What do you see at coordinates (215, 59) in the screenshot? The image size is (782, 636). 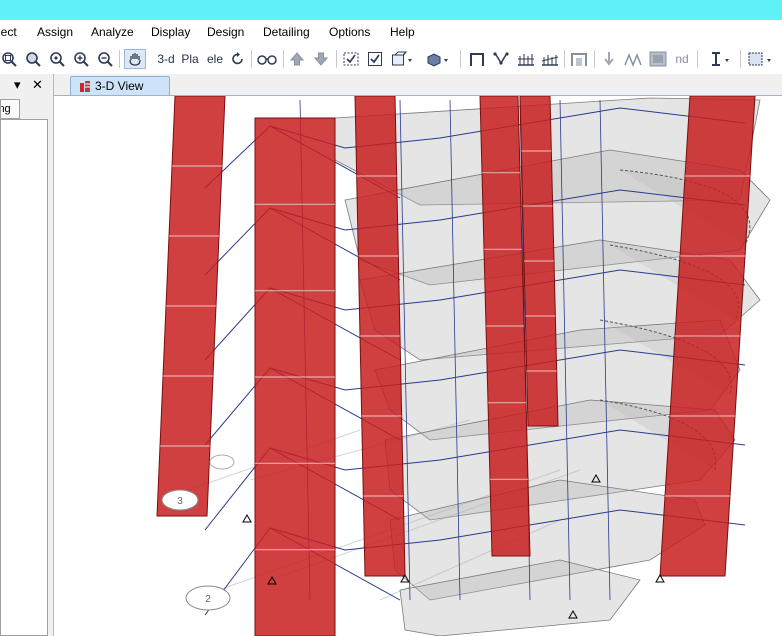 I see `view-elevation-button: ele` at bounding box center [215, 59].